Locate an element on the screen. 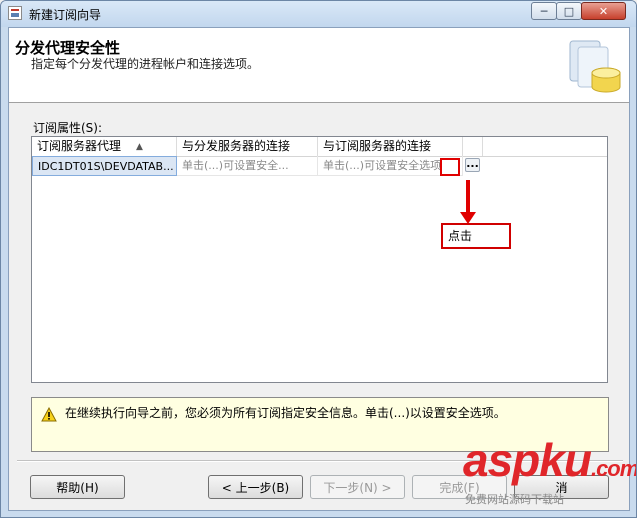 The height and width of the screenshot is (518, 637). cancel-button: 消 is located at coordinates (561, 487).